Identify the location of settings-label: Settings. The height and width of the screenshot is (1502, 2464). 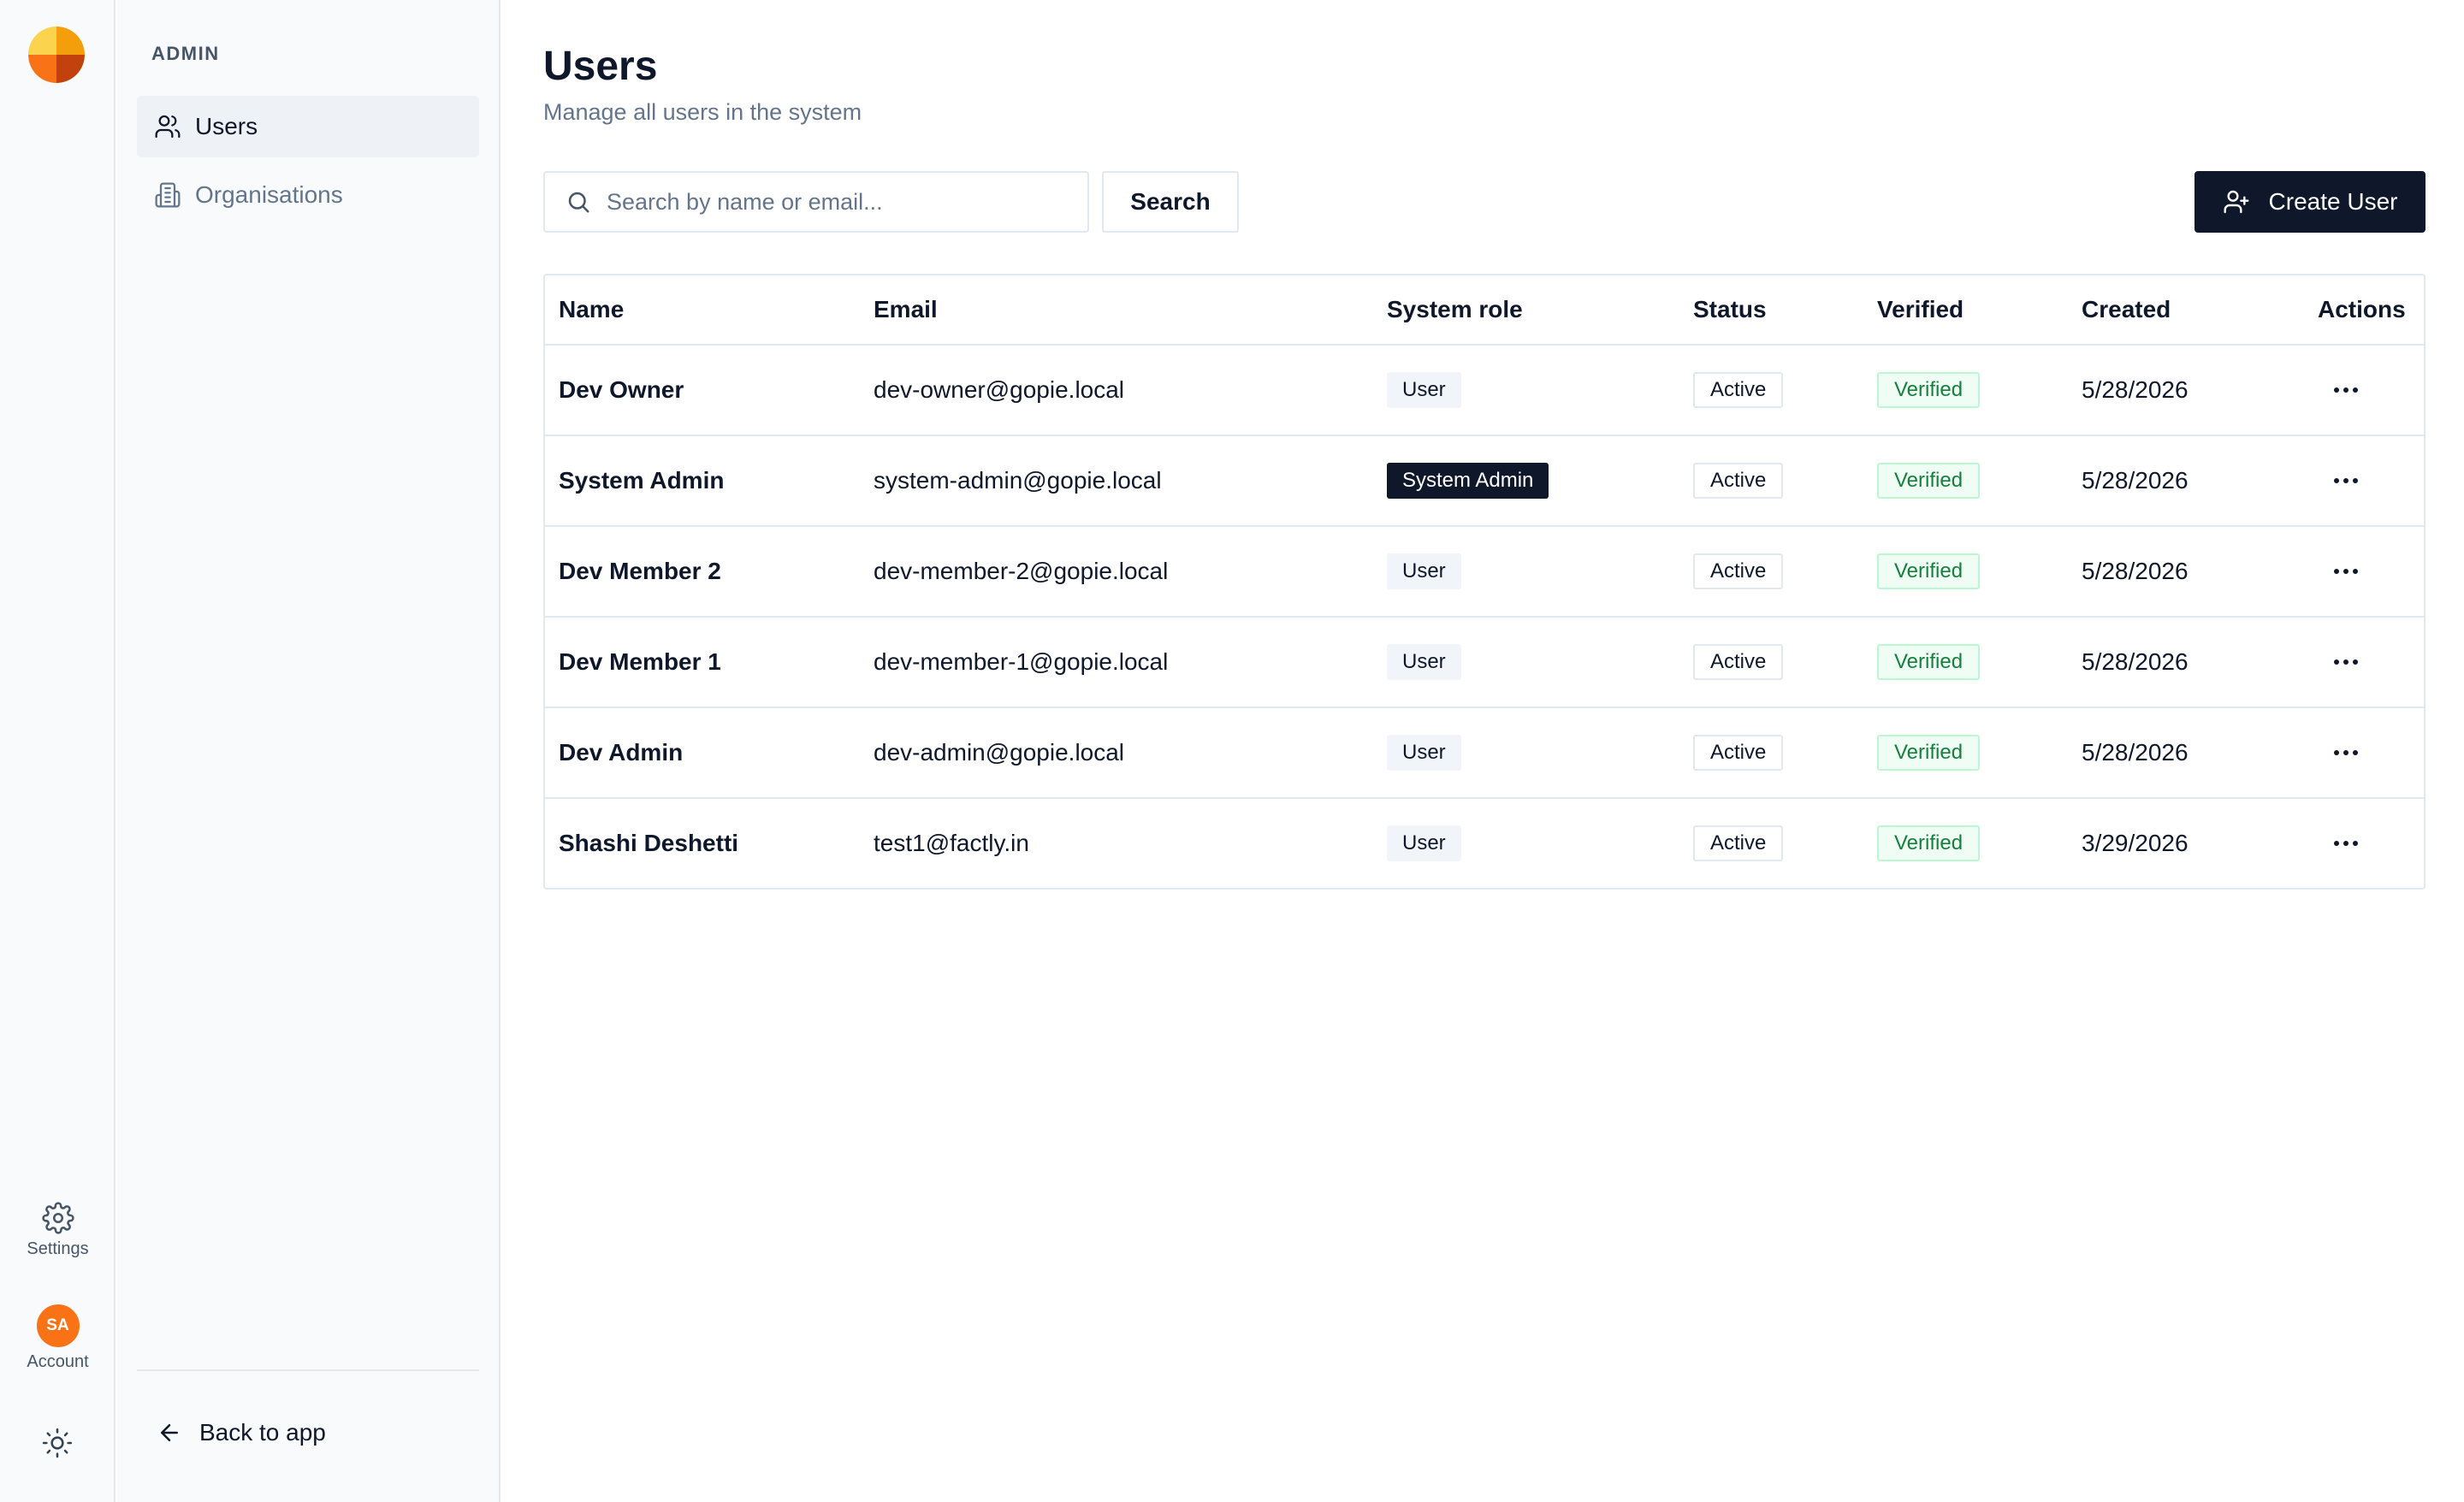
(58, 1248).